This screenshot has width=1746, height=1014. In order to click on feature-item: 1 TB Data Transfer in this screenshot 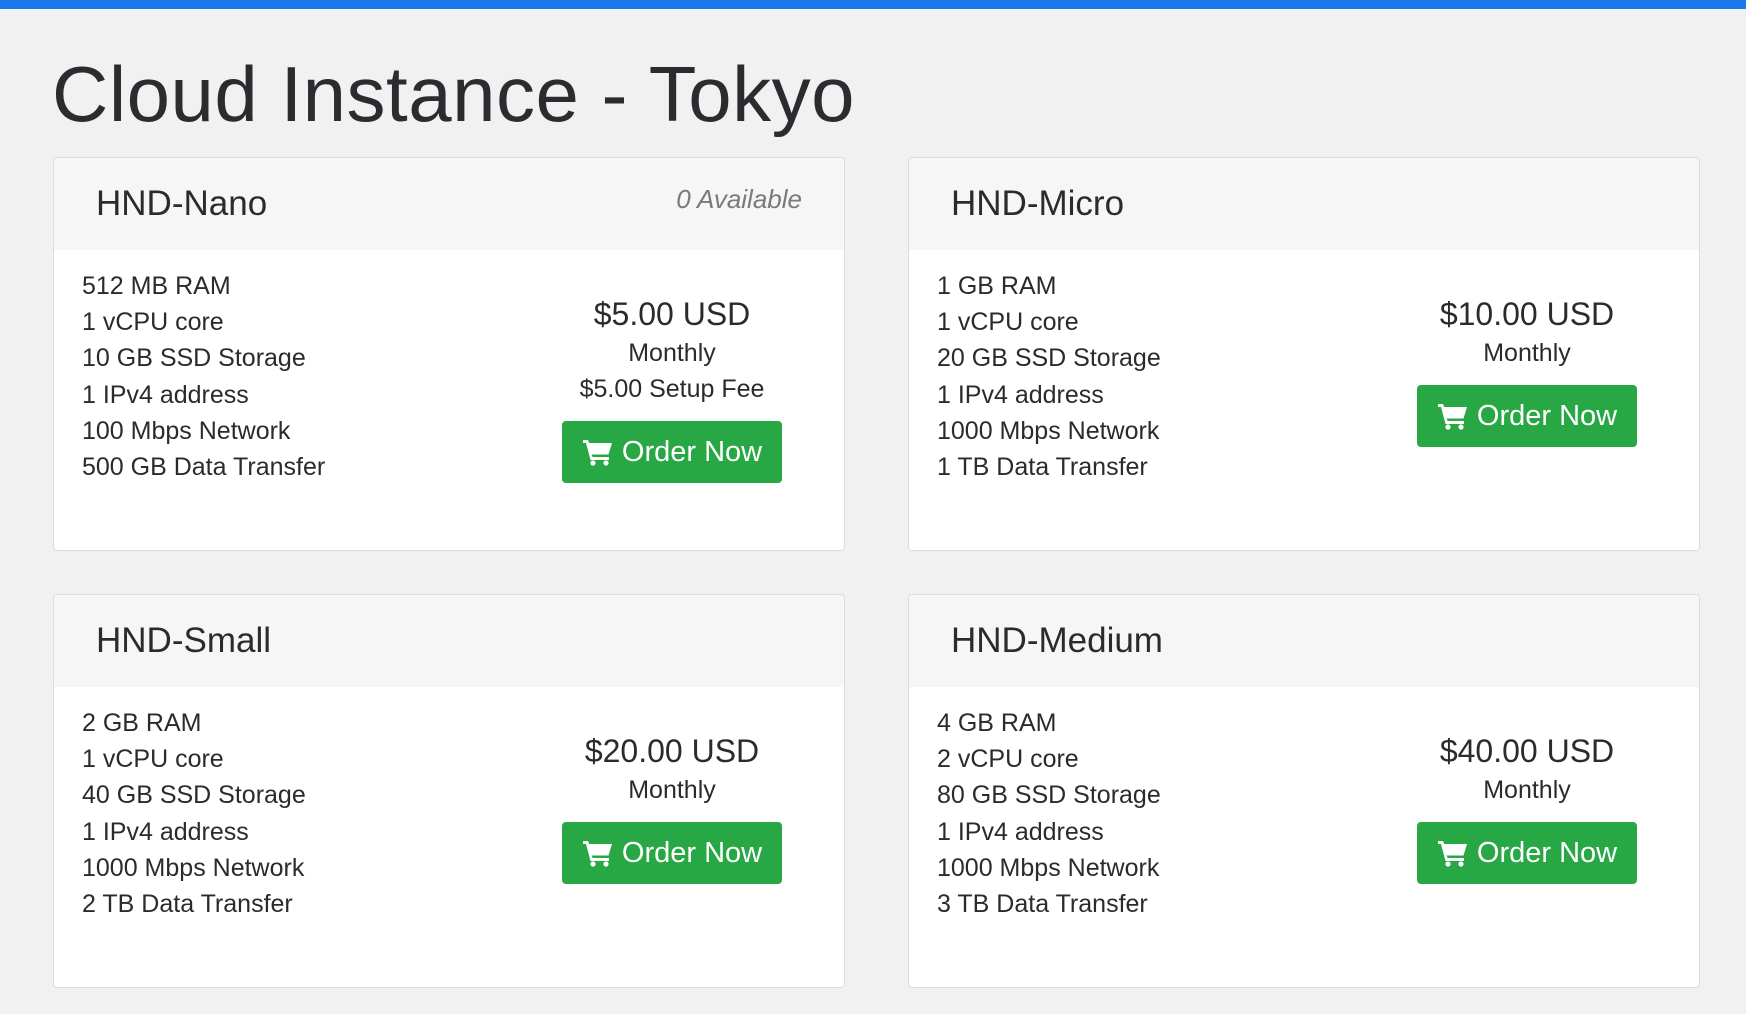, I will do `click(1042, 467)`.